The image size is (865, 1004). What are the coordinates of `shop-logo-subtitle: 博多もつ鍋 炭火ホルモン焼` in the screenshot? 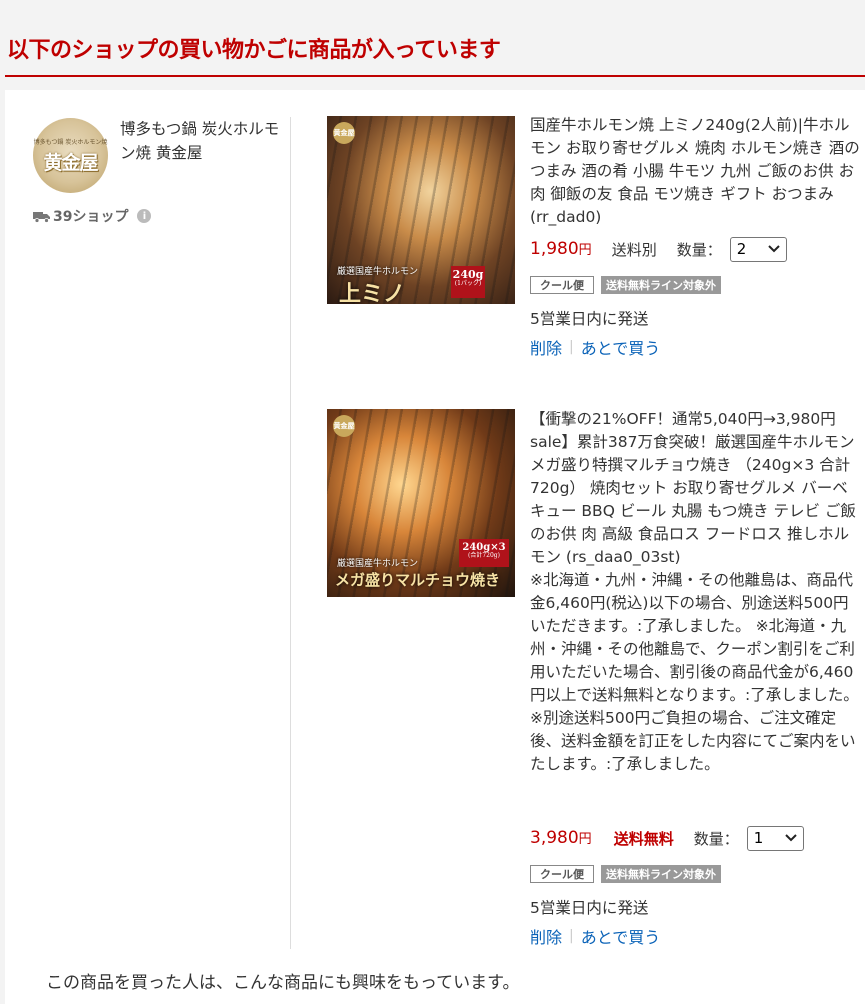 It's located at (70, 142).